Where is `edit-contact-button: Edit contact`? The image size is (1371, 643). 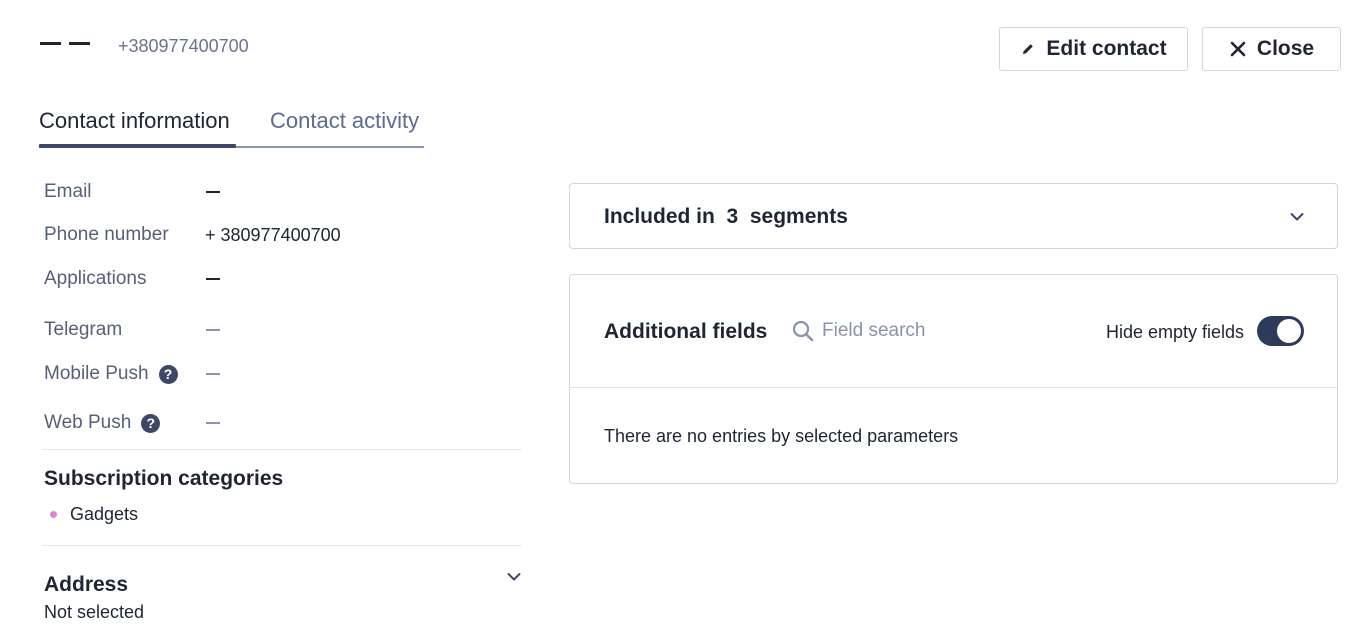
edit-contact-button: Edit contact is located at coordinates (1093, 49).